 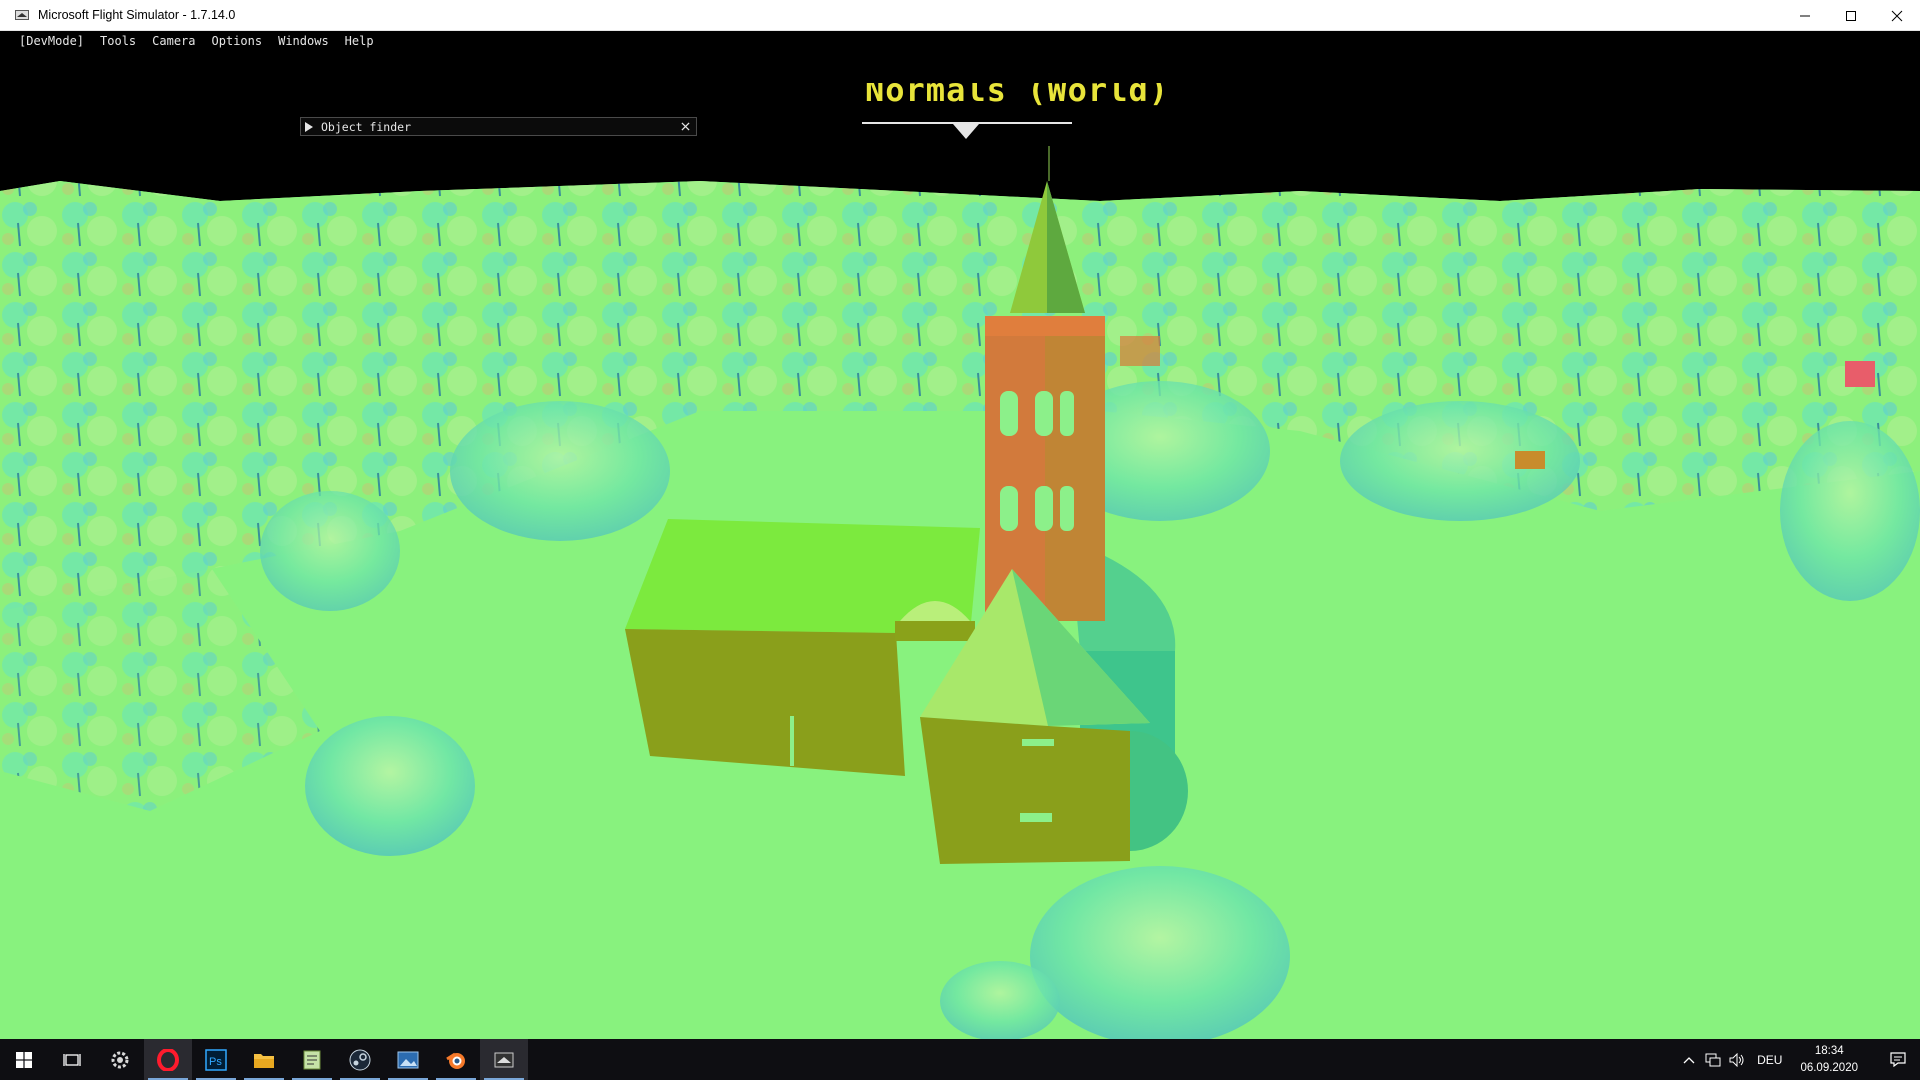 I want to click on opera-icon, so click(x=168, y=1059).